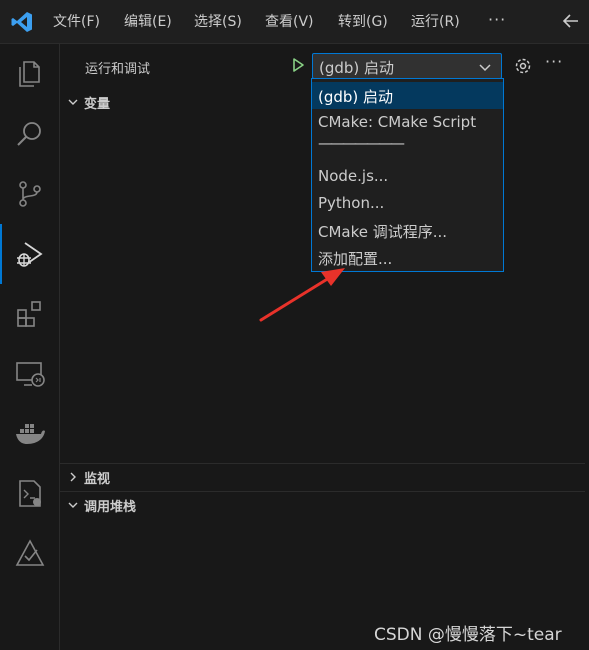 The height and width of the screenshot is (650, 589). What do you see at coordinates (148, 22) in the screenshot?
I see `menu-edit: 编辑(E)` at bounding box center [148, 22].